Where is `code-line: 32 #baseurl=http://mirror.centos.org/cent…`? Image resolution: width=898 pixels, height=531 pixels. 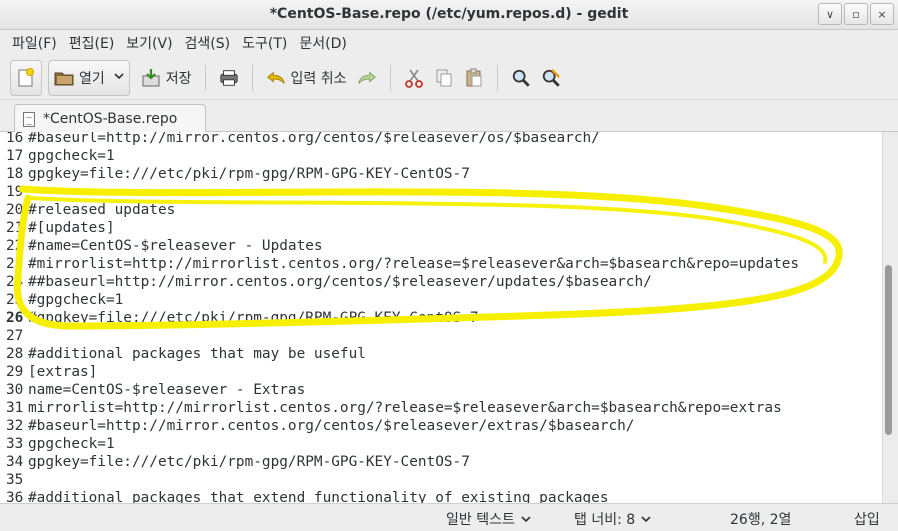 code-line: 32 #baseurl=http://mirror.centos.org/cent… is located at coordinates (317, 426).